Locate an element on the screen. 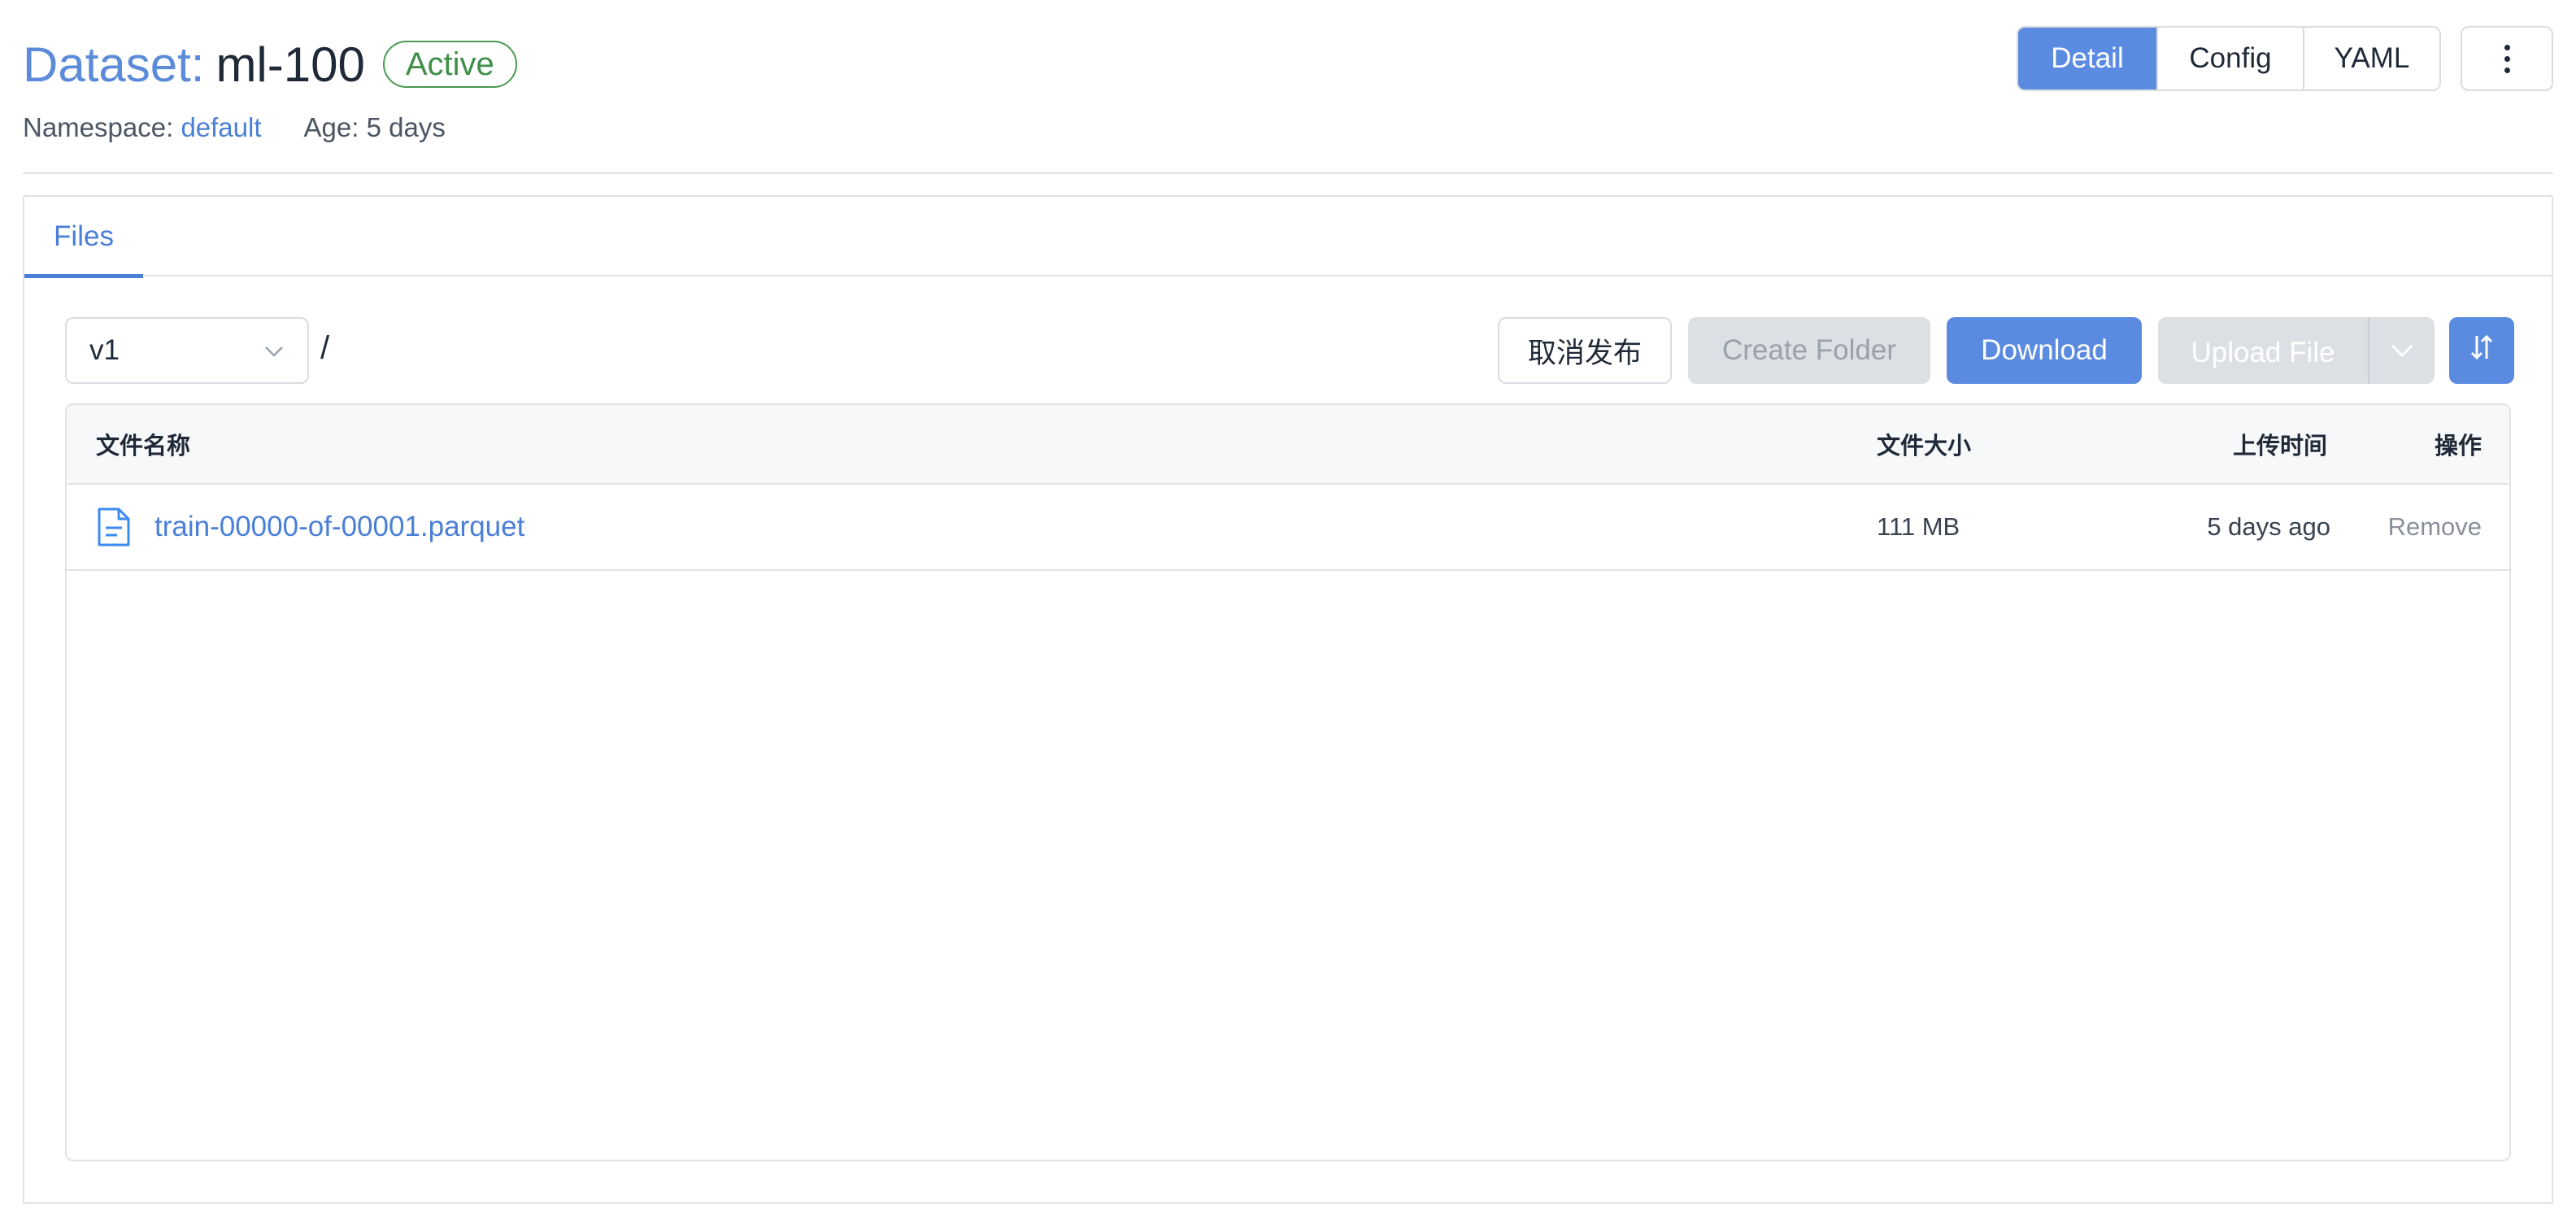 This screenshot has height=1228, width=2576. file-document-icon is located at coordinates (114, 527).